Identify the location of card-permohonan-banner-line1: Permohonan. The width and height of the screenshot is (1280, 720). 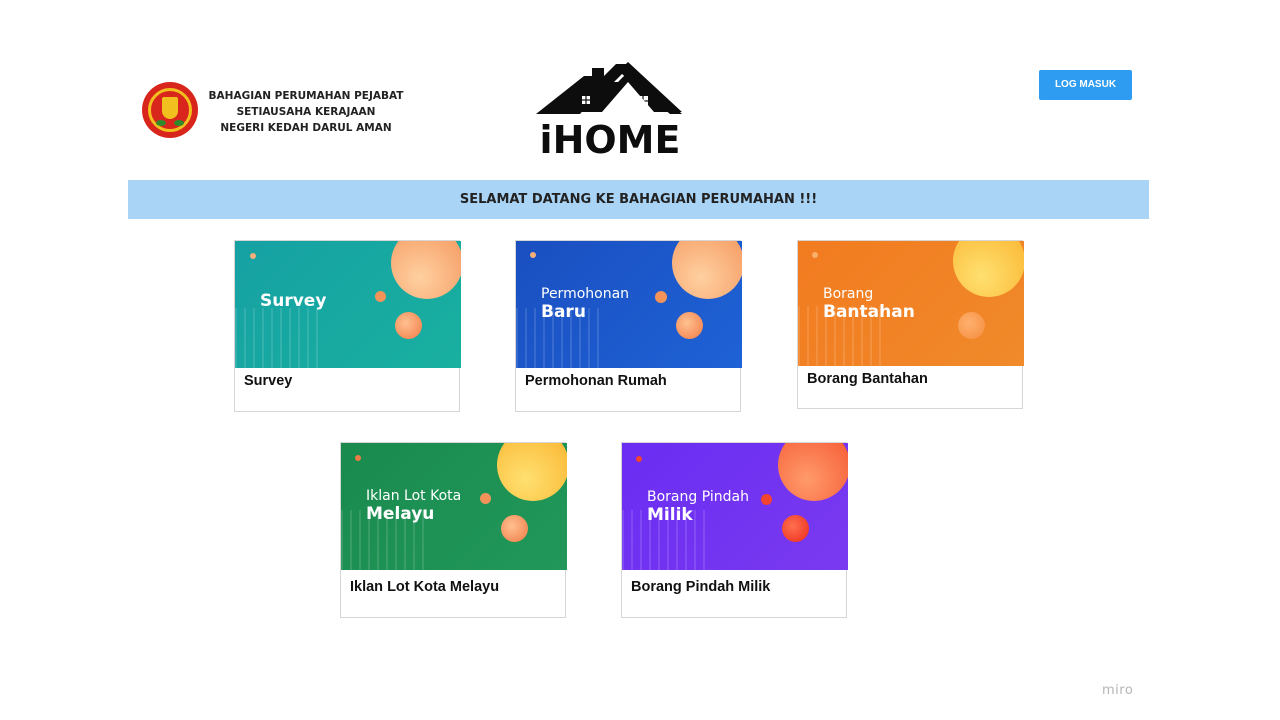
(585, 294).